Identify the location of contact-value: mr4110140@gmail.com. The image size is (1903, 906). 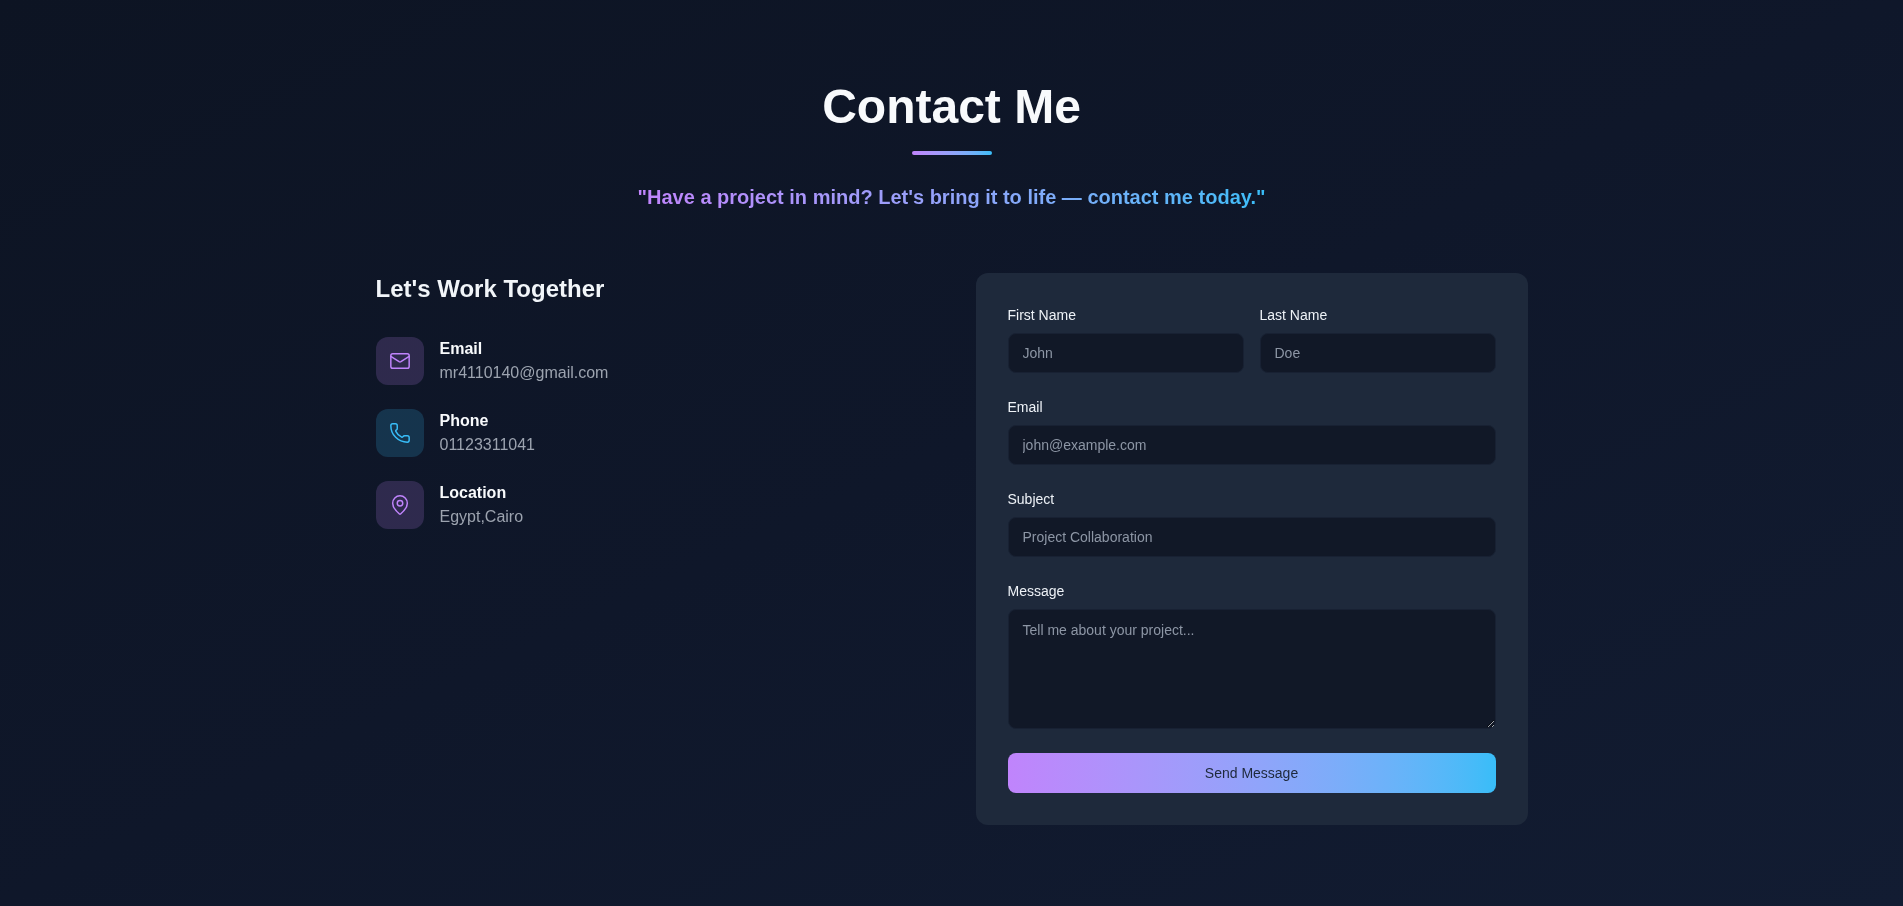
(524, 373).